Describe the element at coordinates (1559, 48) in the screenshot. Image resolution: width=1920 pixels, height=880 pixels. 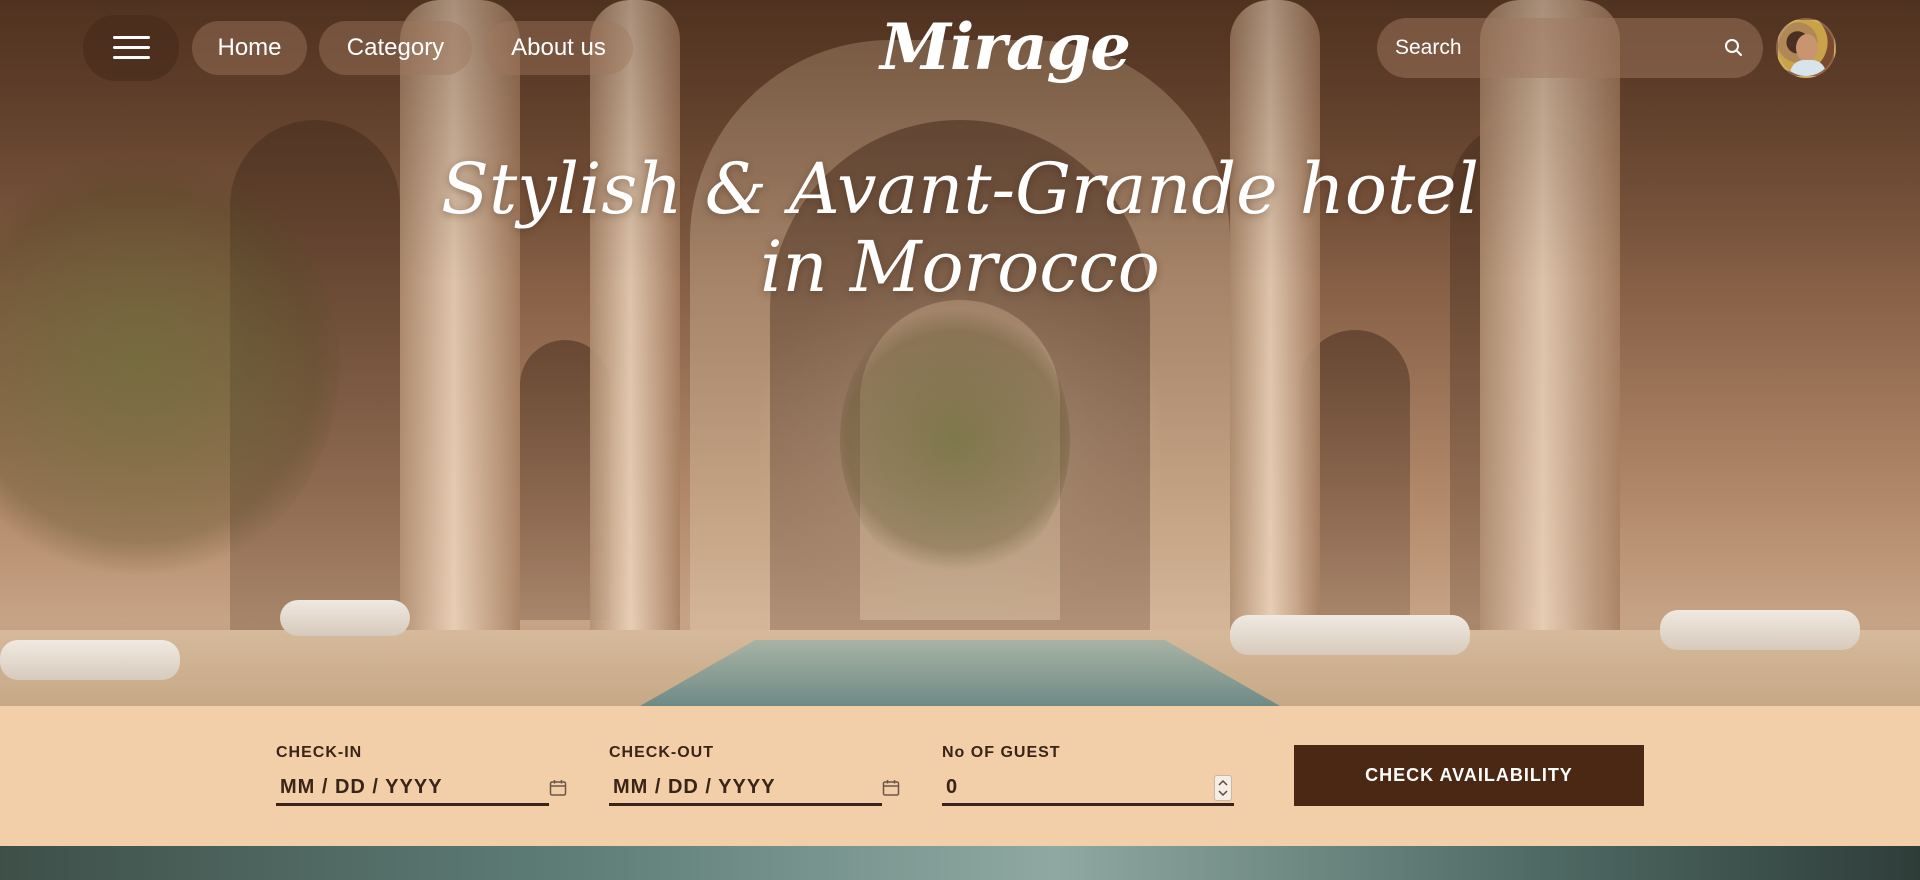
I see `search-input` at that location.